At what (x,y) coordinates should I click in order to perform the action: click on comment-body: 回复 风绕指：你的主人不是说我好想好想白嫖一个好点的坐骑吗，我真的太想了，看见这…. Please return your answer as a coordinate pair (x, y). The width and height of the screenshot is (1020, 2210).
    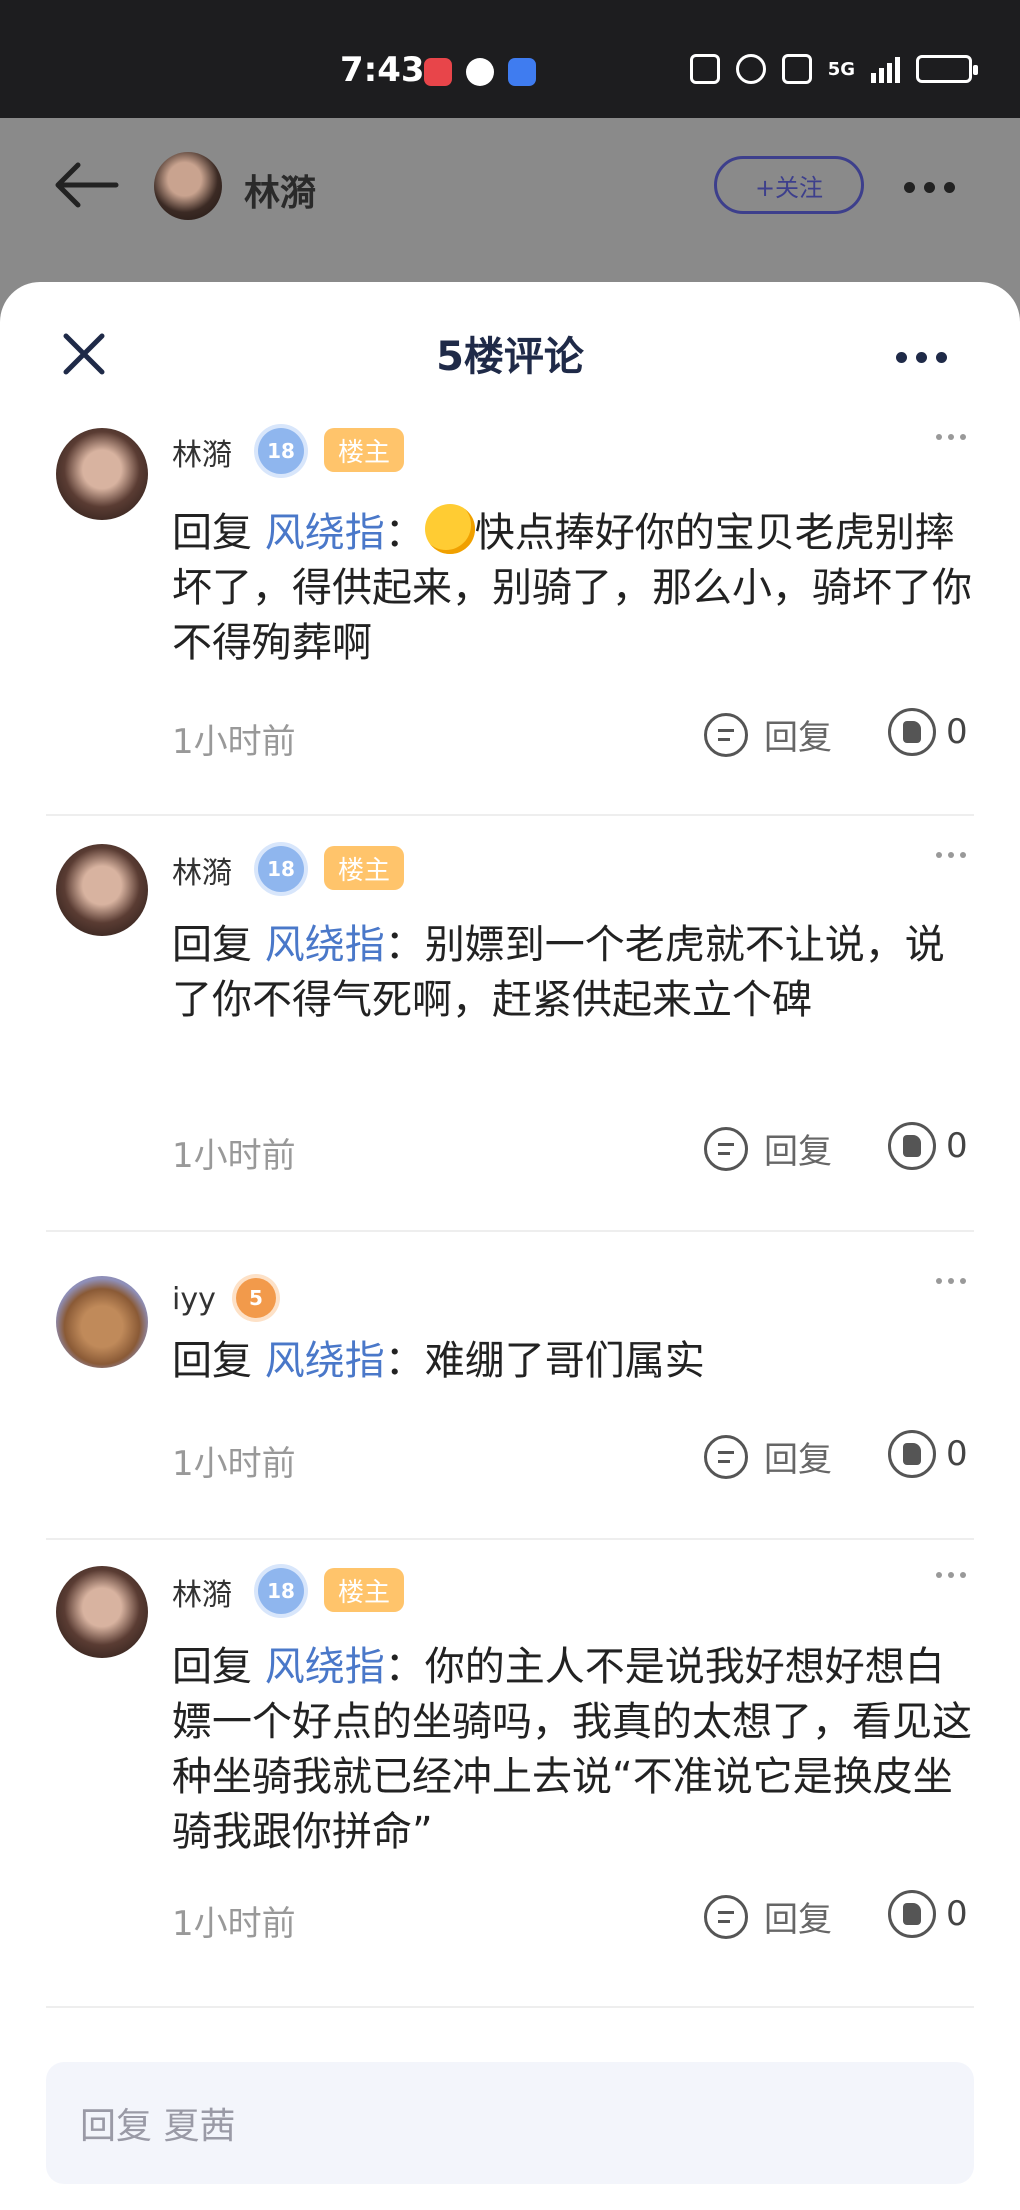
    Looking at the image, I should click on (572, 1750).